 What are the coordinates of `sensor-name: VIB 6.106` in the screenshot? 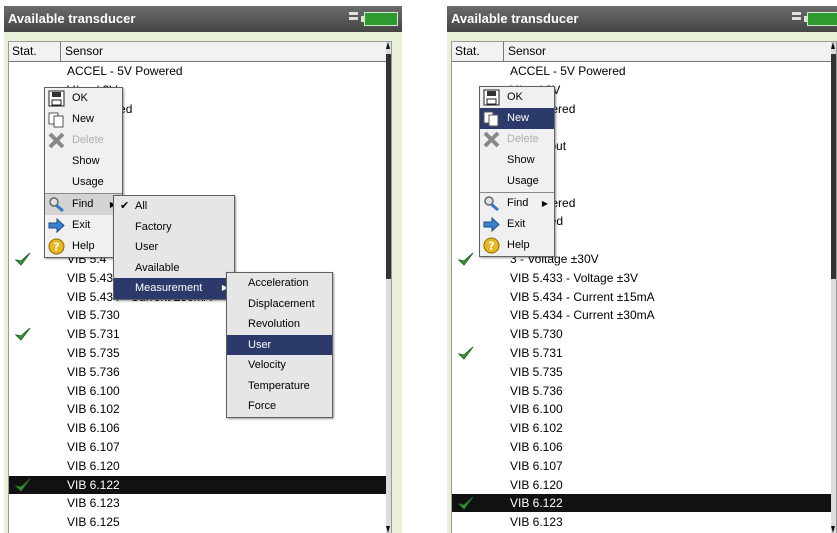 It's located at (93, 428).